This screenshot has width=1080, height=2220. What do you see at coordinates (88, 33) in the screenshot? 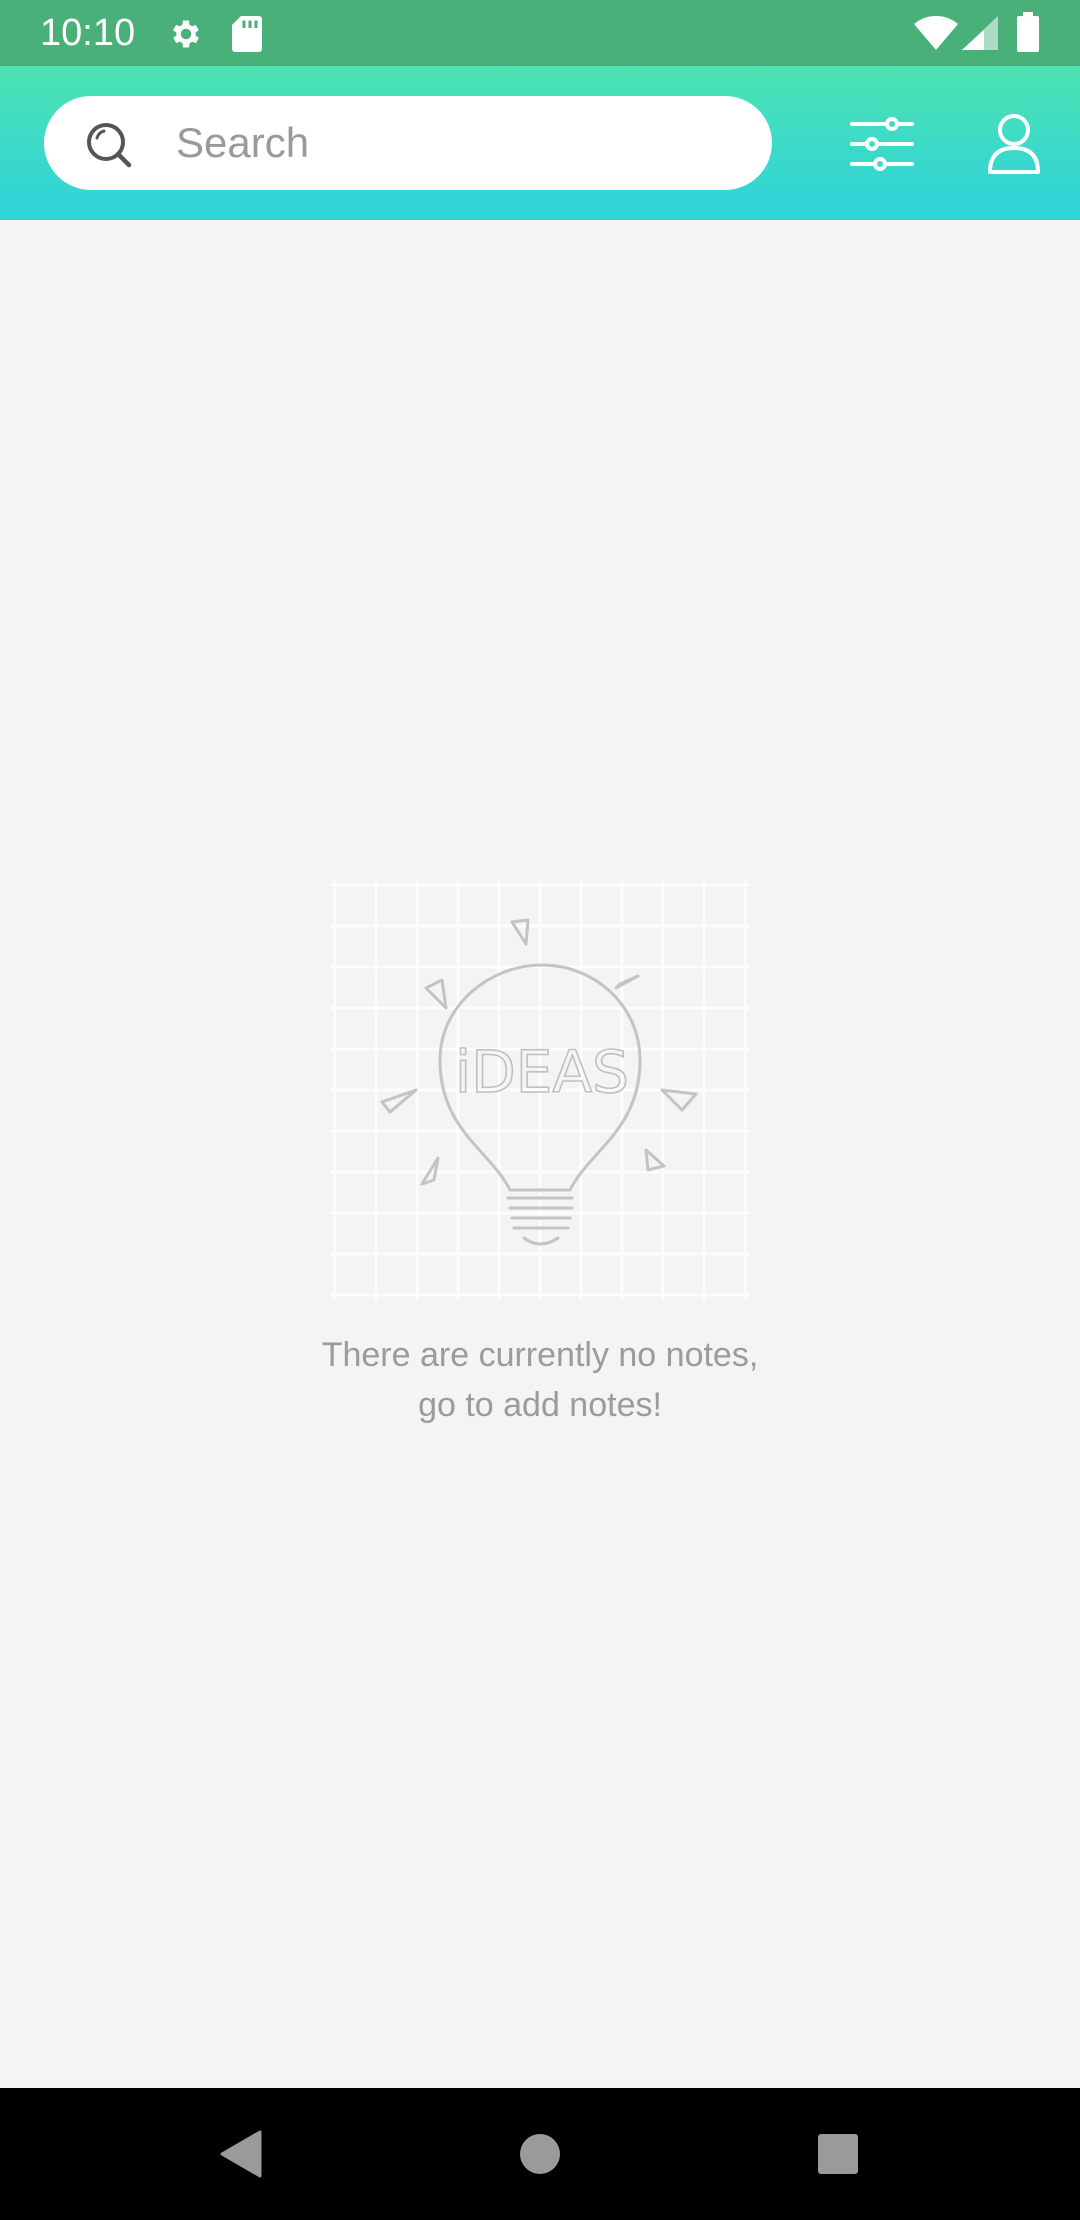
I see `status-time: 10:10` at bounding box center [88, 33].